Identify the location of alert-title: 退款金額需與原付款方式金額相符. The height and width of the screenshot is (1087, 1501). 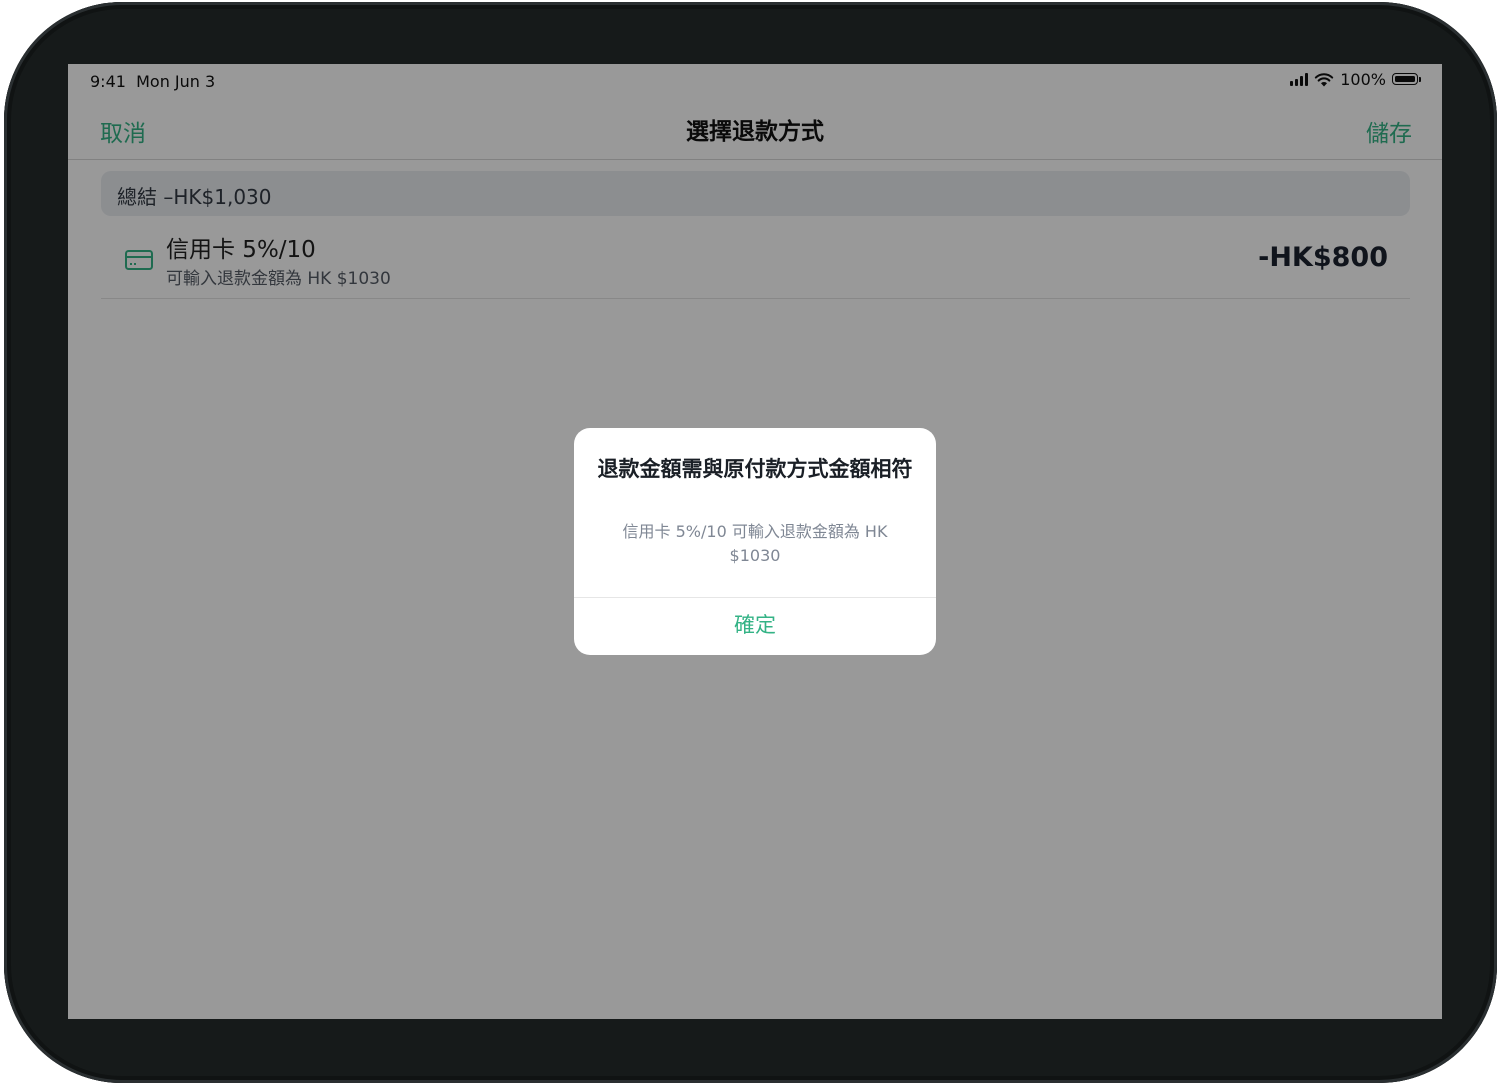
(755, 469).